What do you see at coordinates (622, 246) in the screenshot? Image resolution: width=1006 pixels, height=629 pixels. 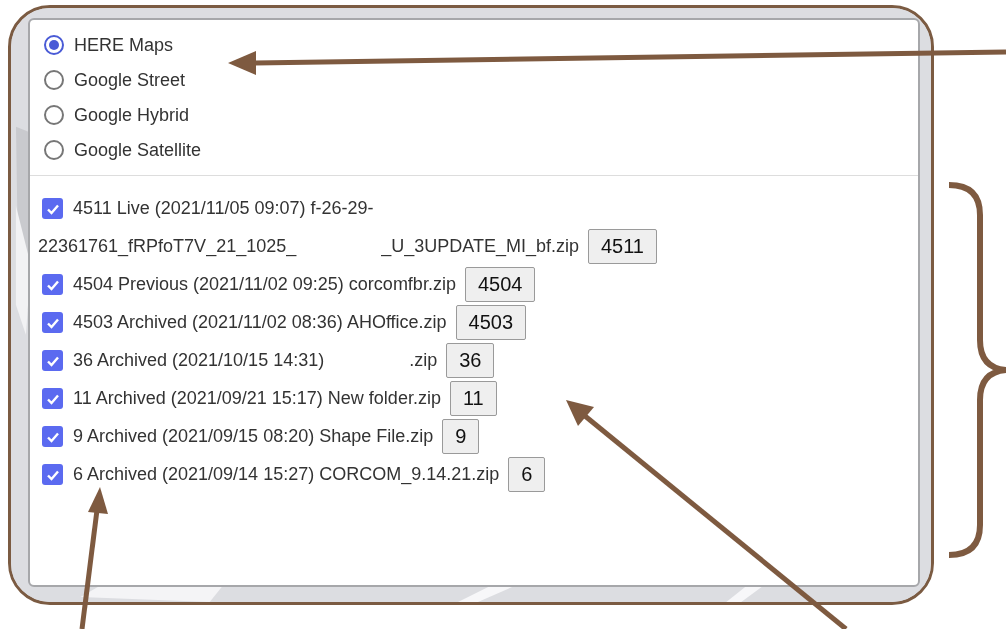 I see `layer-id-button: 4511` at bounding box center [622, 246].